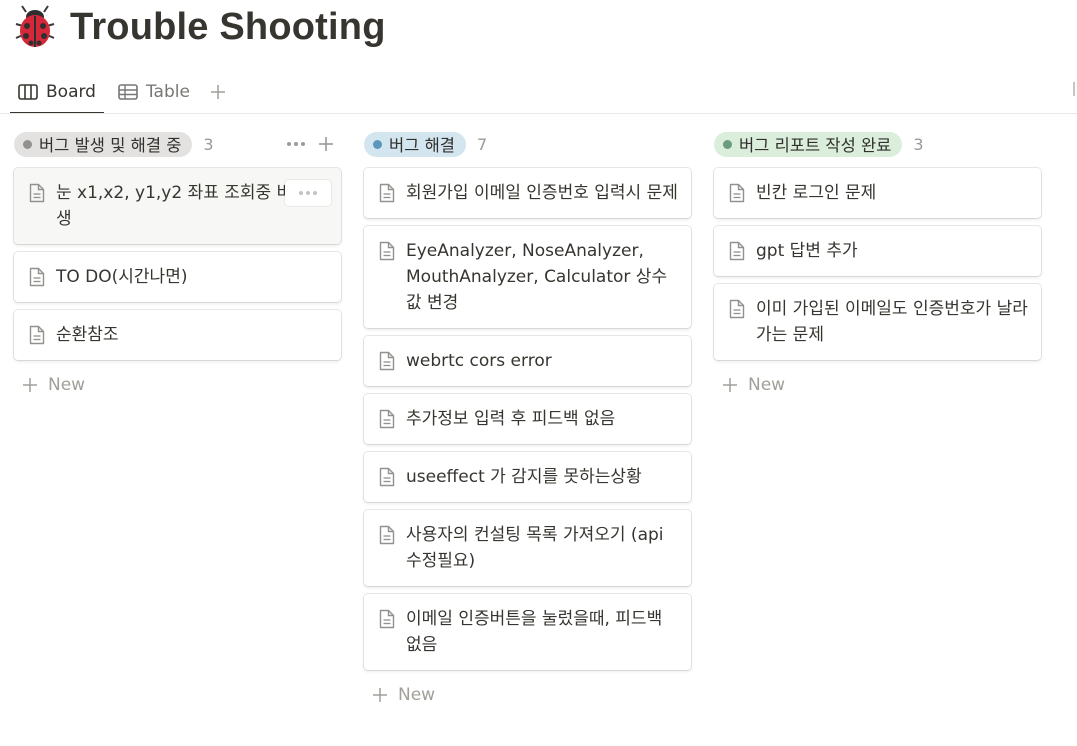 Image resolution: width=1077 pixels, height=746 pixels. I want to click on column-count: 7, so click(482, 144).